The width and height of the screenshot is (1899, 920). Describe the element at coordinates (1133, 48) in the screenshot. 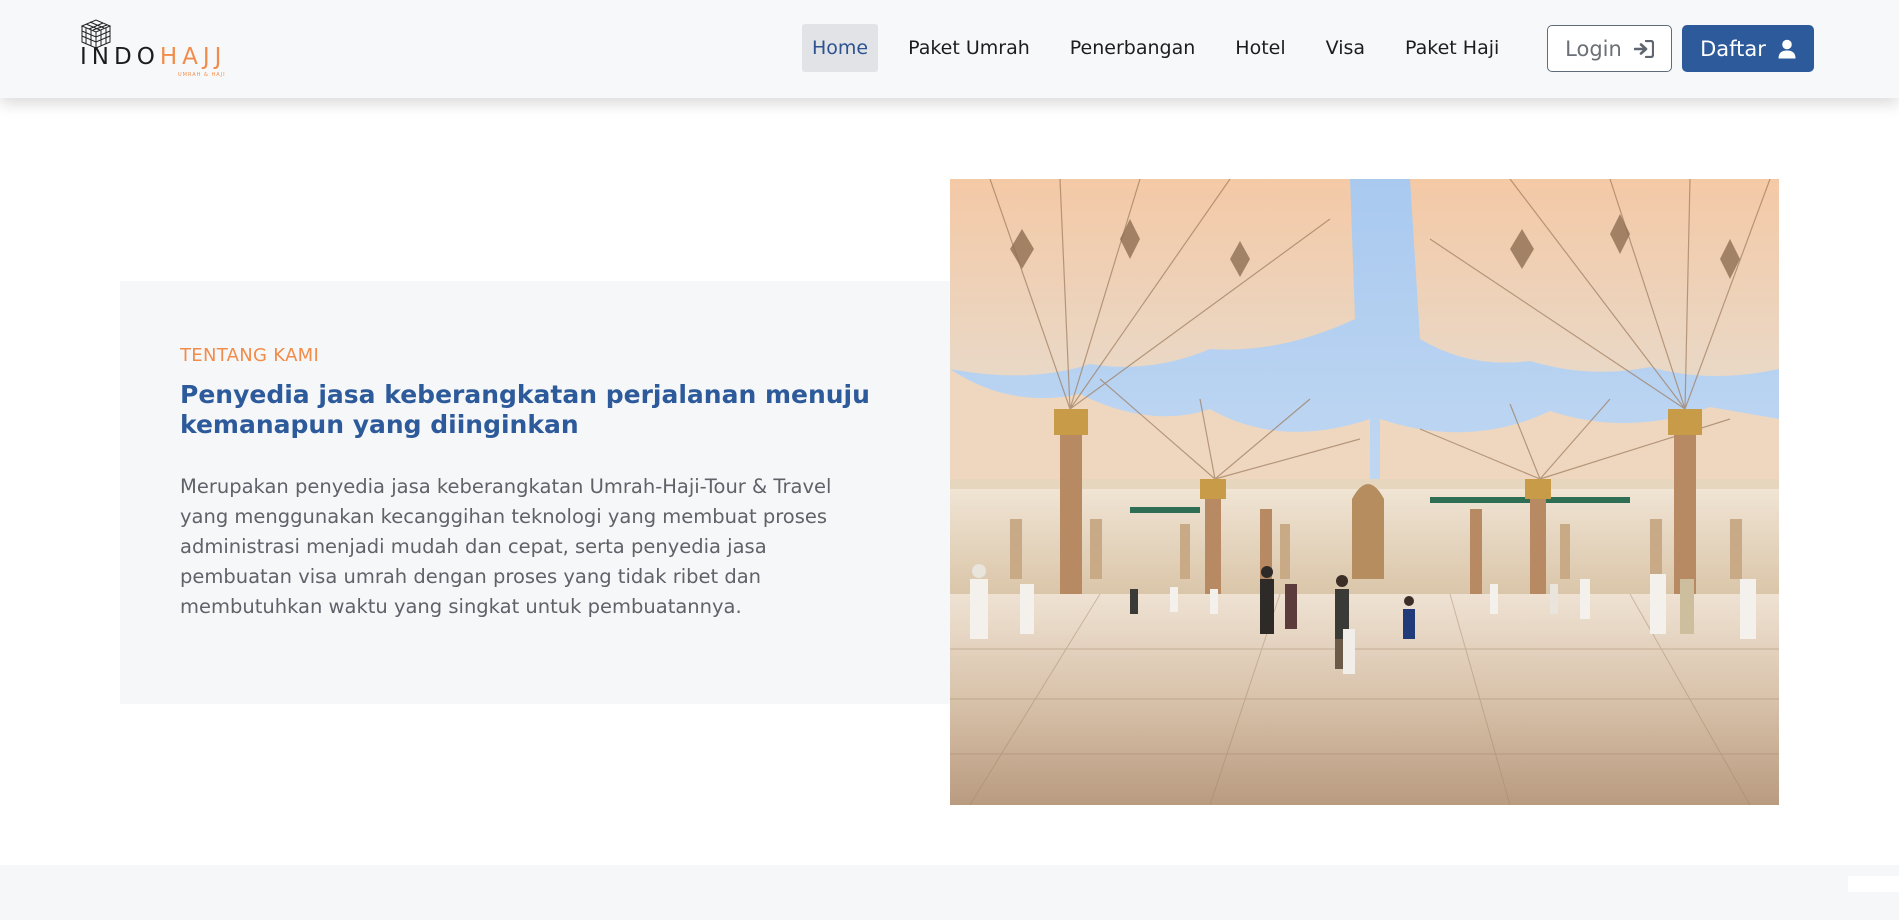

I see `nav-item-penerbangan: Penerbangan` at that location.